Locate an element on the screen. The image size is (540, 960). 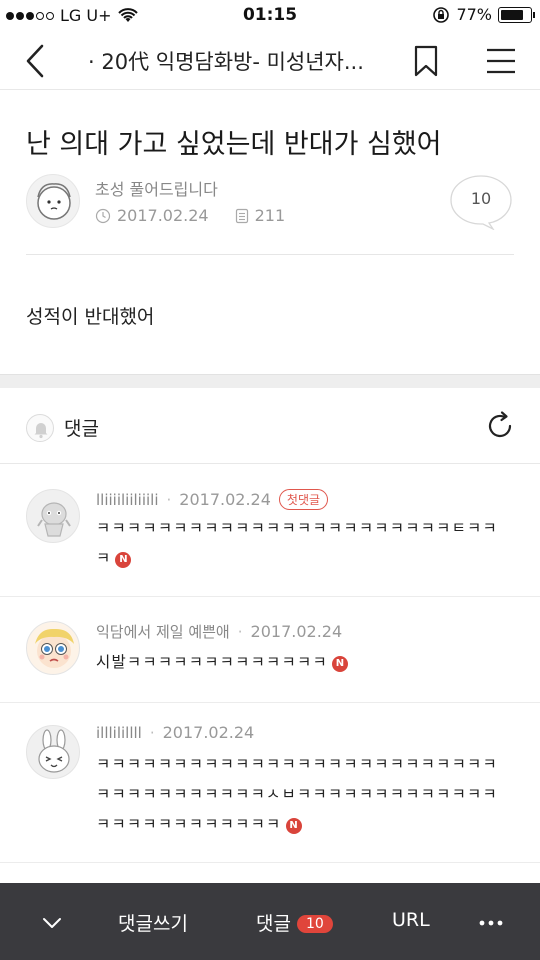
bell-icon is located at coordinates (40, 428).